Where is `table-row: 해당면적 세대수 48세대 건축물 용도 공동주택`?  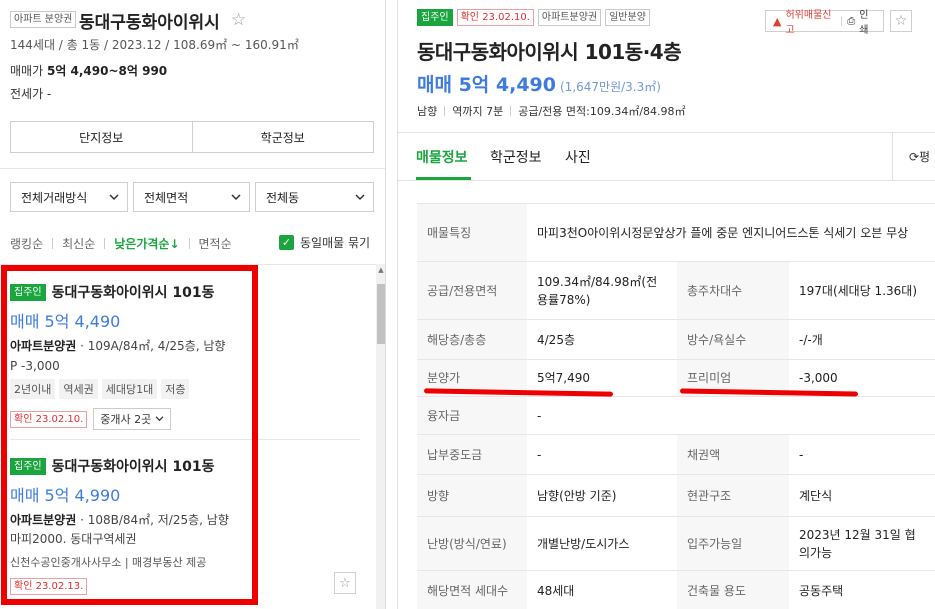
table-row: 해당면적 세대수 48세대 건축물 용도 공동주택 is located at coordinates (676, 589).